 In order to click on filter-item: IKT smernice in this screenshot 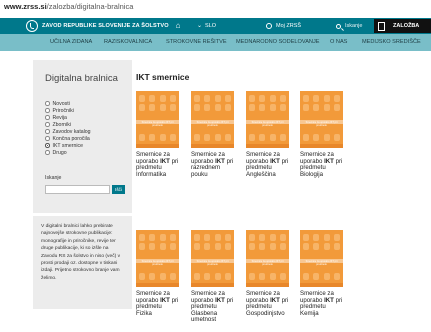, I will do `click(68, 145)`.